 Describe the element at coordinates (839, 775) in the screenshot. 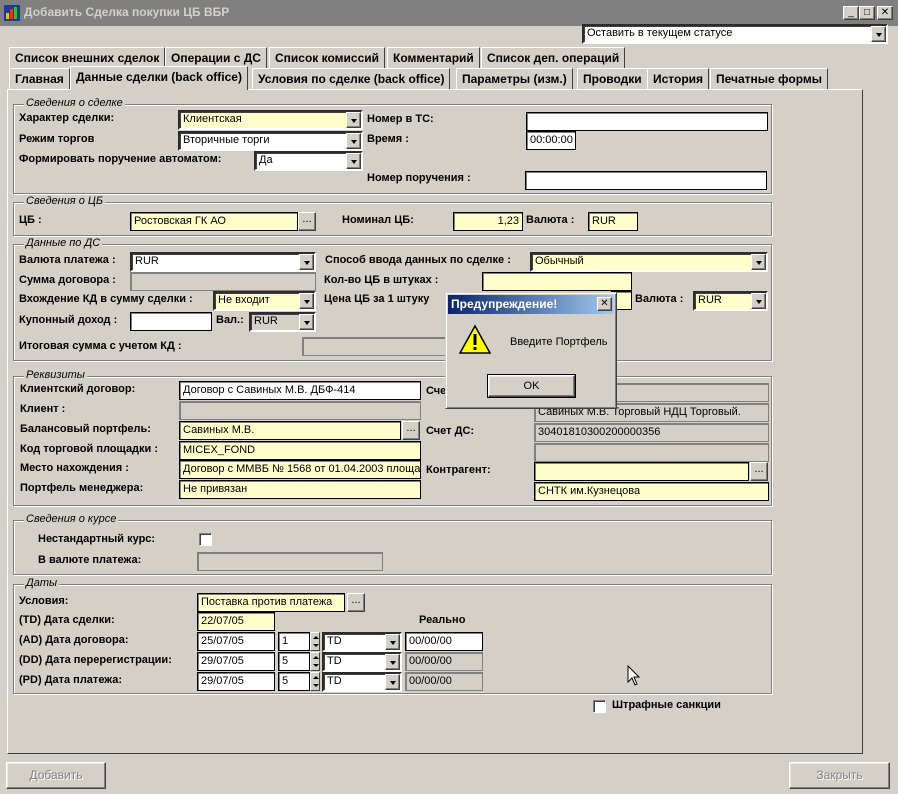

I see `close-button: Закрыть` at that location.